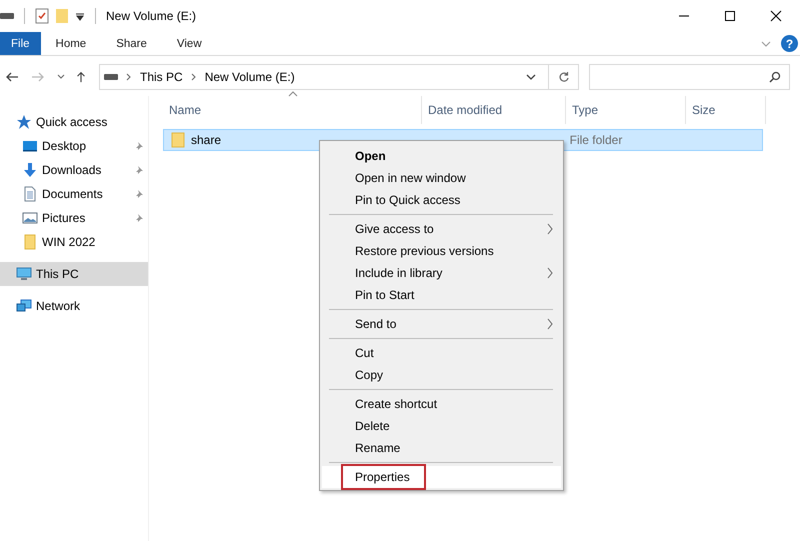  Describe the element at coordinates (249, 77) in the screenshot. I see `breadcrumb: New Volume (E:)` at that location.